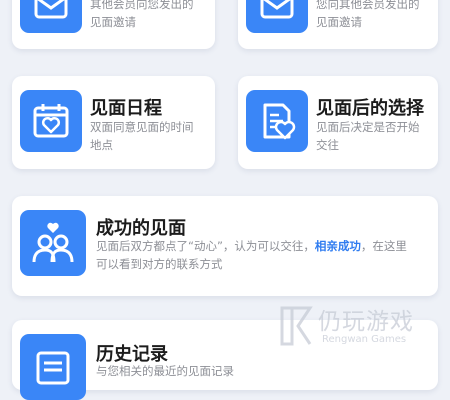 The image size is (450, 400). I want to click on received-invitations-card: 其他会员向您发出的 见面邀请, so click(113, 24).